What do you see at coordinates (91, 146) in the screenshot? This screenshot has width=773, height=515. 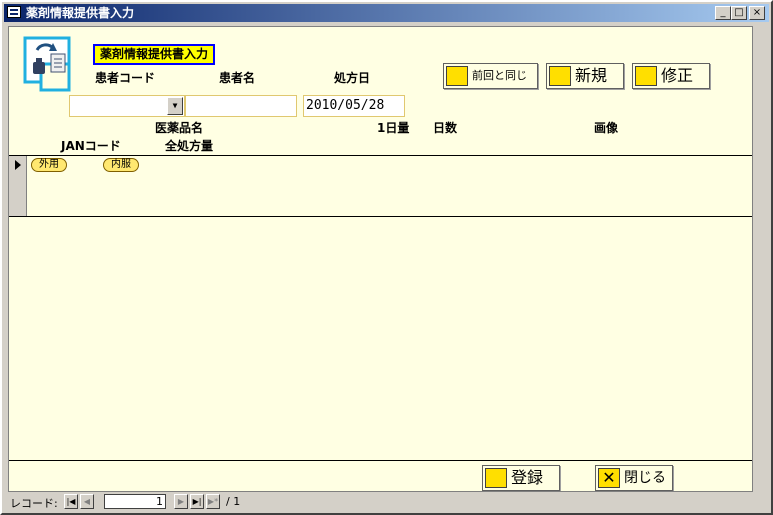 I see `label-jan-code: JANコード` at bounding box center [91, 146].